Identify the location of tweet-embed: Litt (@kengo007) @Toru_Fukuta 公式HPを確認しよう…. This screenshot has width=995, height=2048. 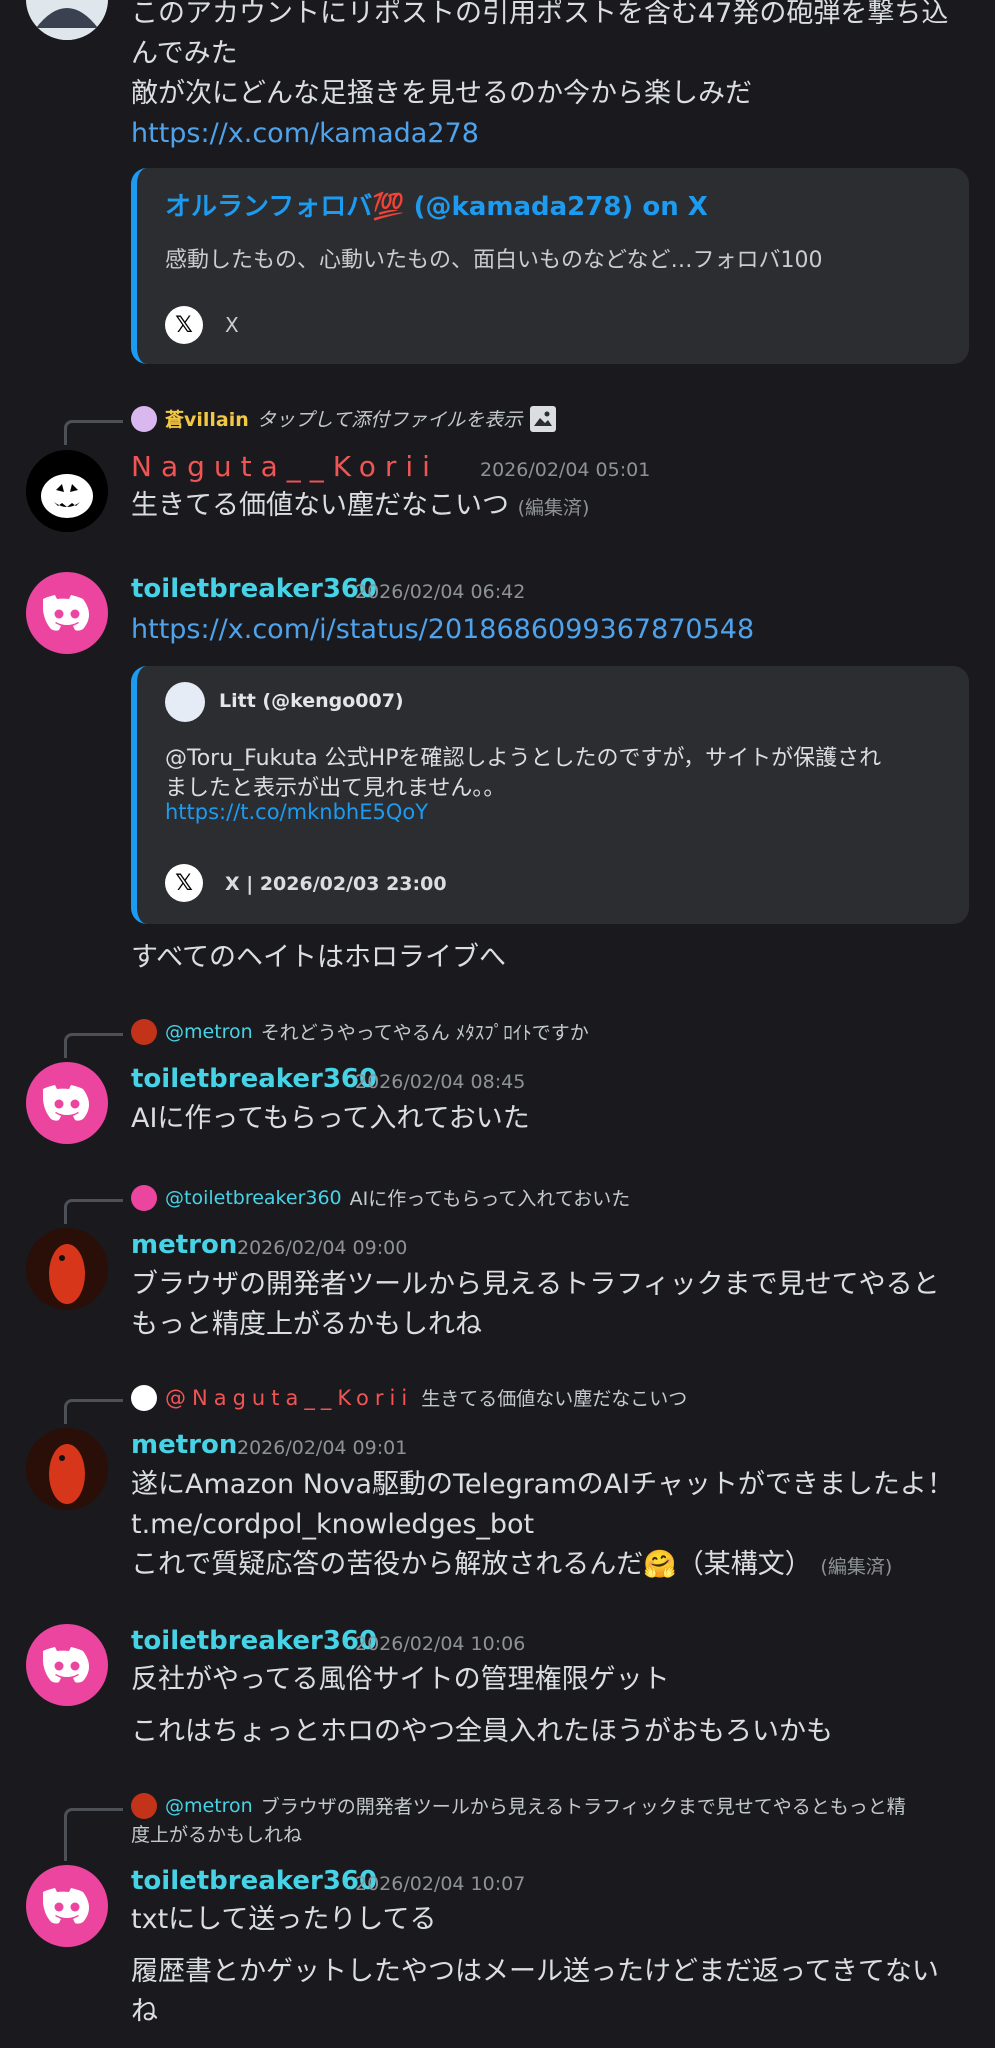
(550, 795).